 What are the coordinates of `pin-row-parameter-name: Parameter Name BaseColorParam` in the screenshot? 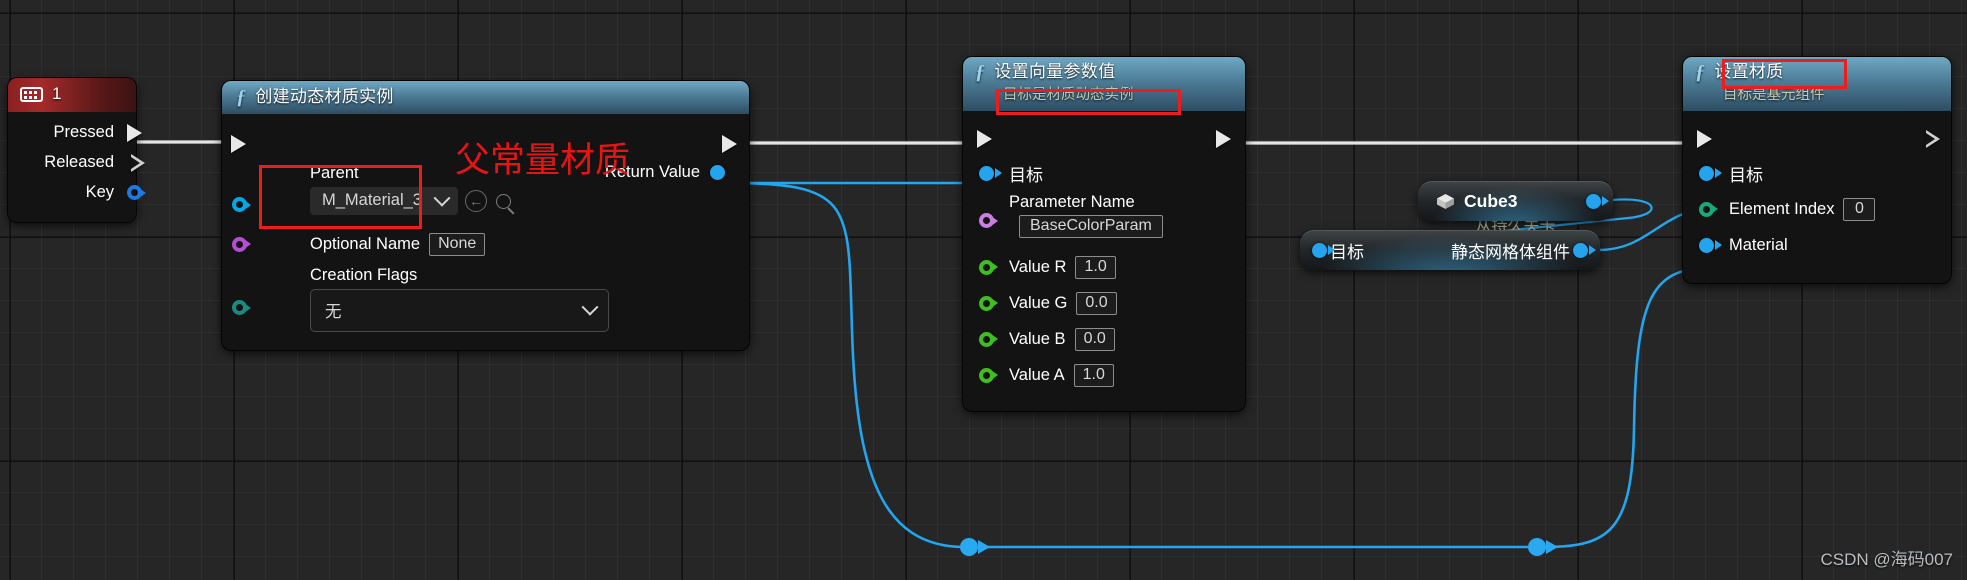 It's located at (1104, 220).